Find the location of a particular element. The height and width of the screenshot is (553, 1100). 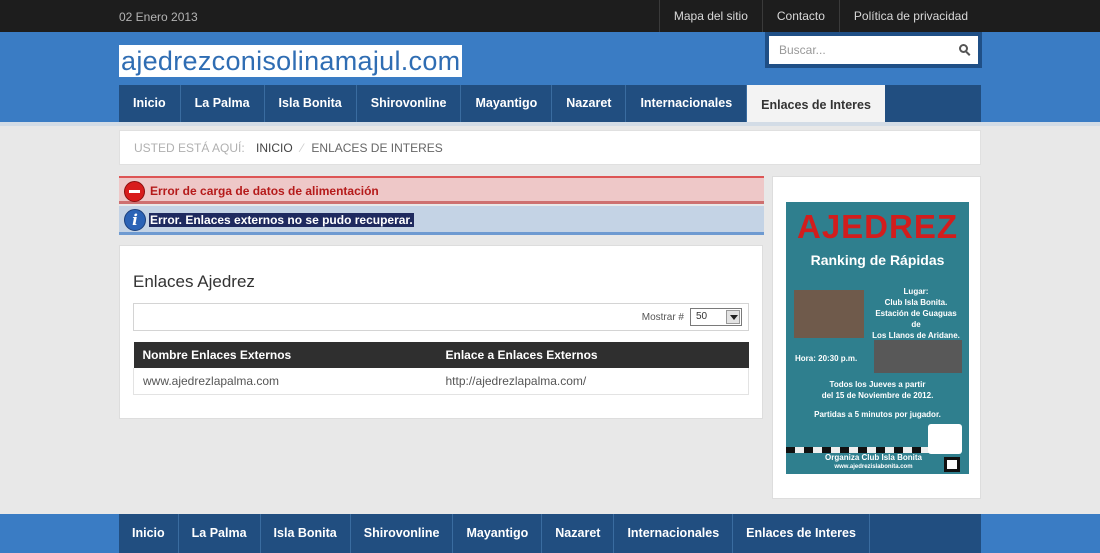

sitemap-link: Mapa del sitio is located at coordinates (710, 16).